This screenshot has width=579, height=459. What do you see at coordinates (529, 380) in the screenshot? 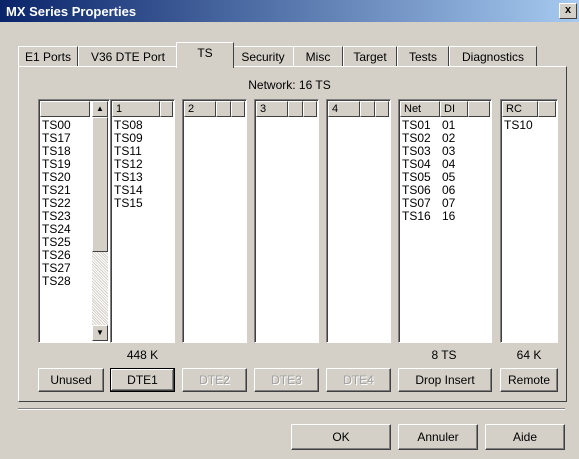
I see `remote-button: Remote` at bounding box center [529, 380].